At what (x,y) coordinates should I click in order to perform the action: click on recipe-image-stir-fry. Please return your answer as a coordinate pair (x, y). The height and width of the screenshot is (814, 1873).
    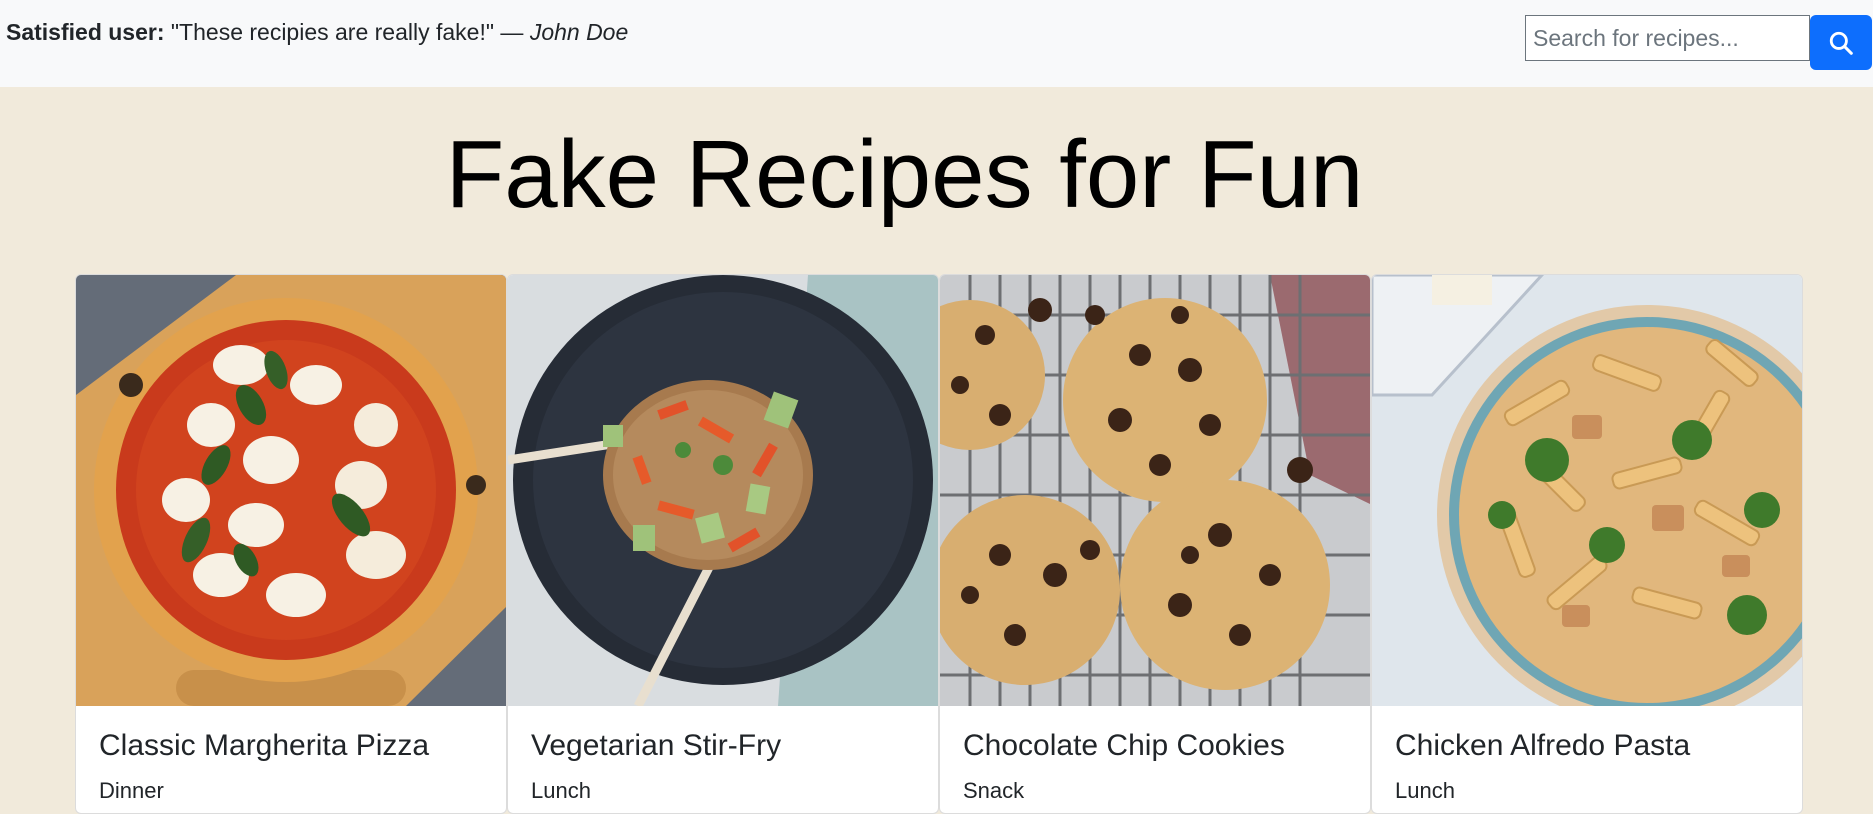
    Looking at the image, I should click on (723, 490).